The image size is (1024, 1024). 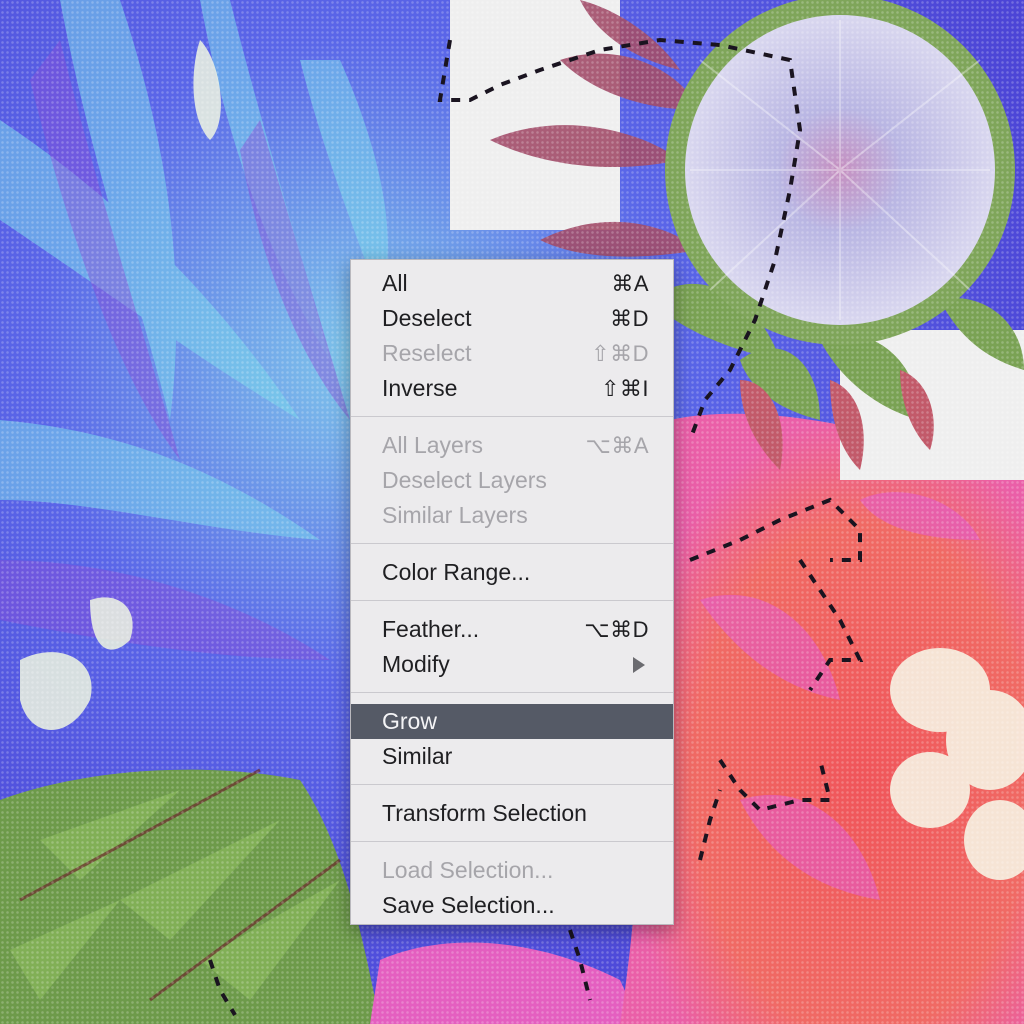 I want to click on menu-item-modify: Modify, so click(x=512, y=664).